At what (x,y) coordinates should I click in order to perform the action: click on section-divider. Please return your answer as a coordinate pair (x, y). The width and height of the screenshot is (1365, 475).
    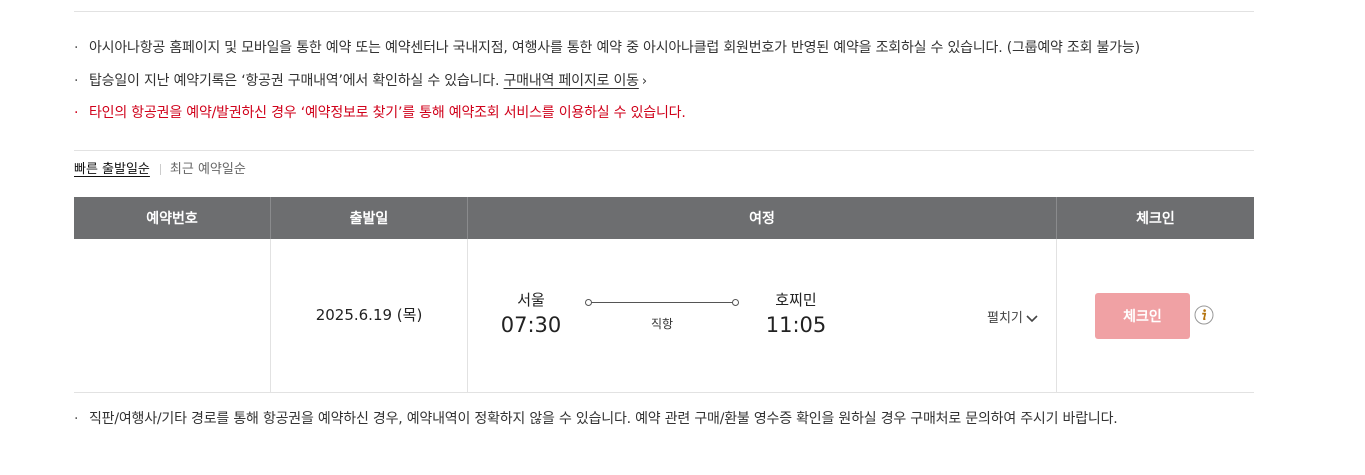
    Looking at the image, I should click on (664, 150).